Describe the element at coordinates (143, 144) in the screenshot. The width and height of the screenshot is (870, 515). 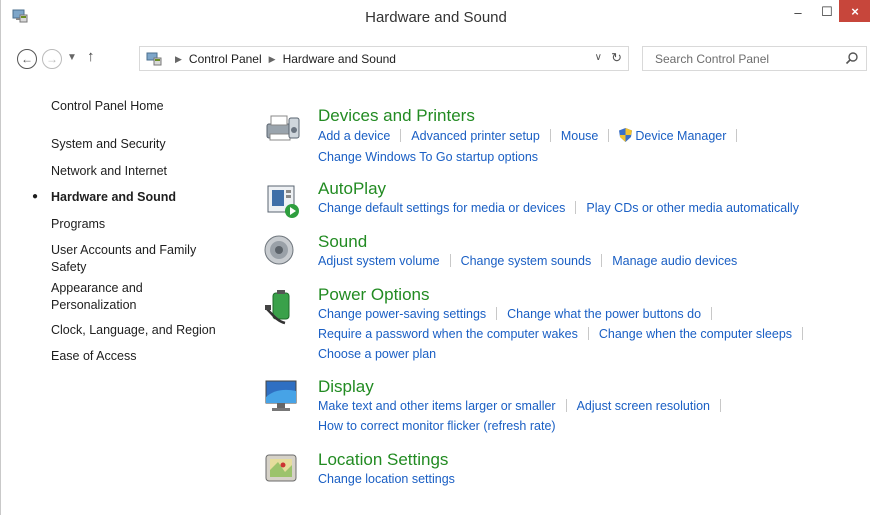
I see `sidebar-item-system-and-security: System and Security` at that location.